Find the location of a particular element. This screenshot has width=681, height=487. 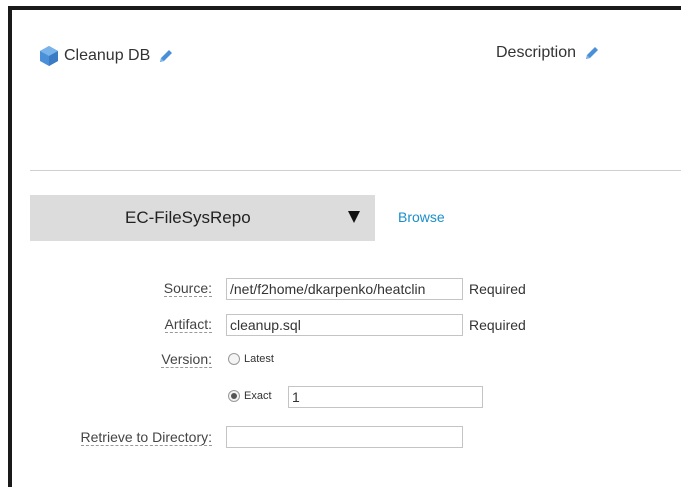

version-latest-label: Latest is located at coordinates (259, 359).